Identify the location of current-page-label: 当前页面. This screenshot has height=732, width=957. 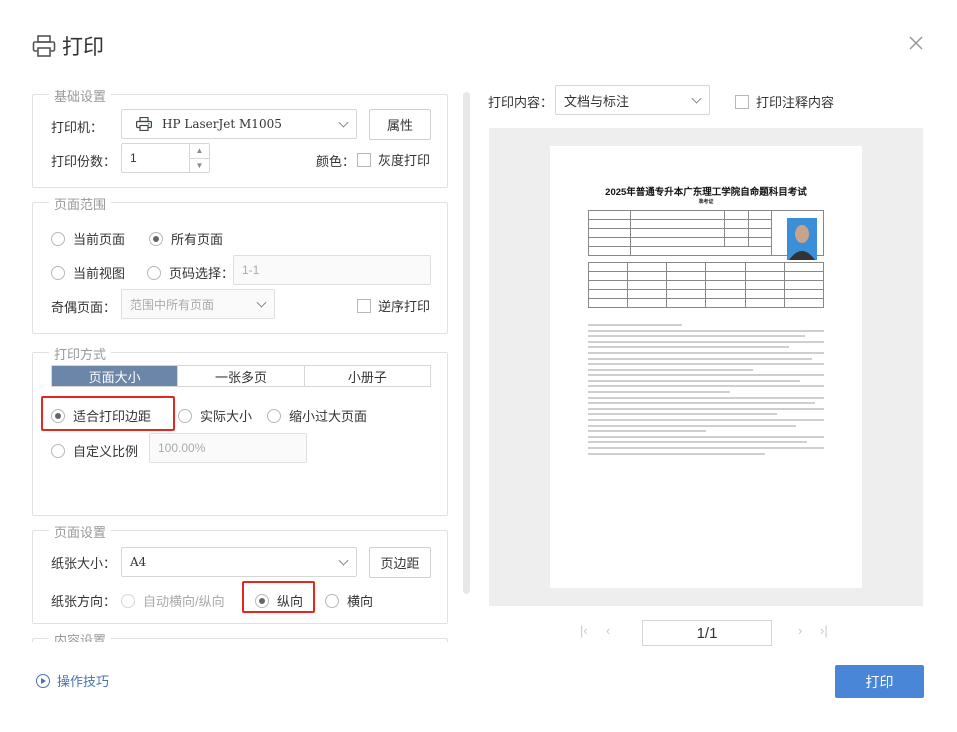
(99, 239).